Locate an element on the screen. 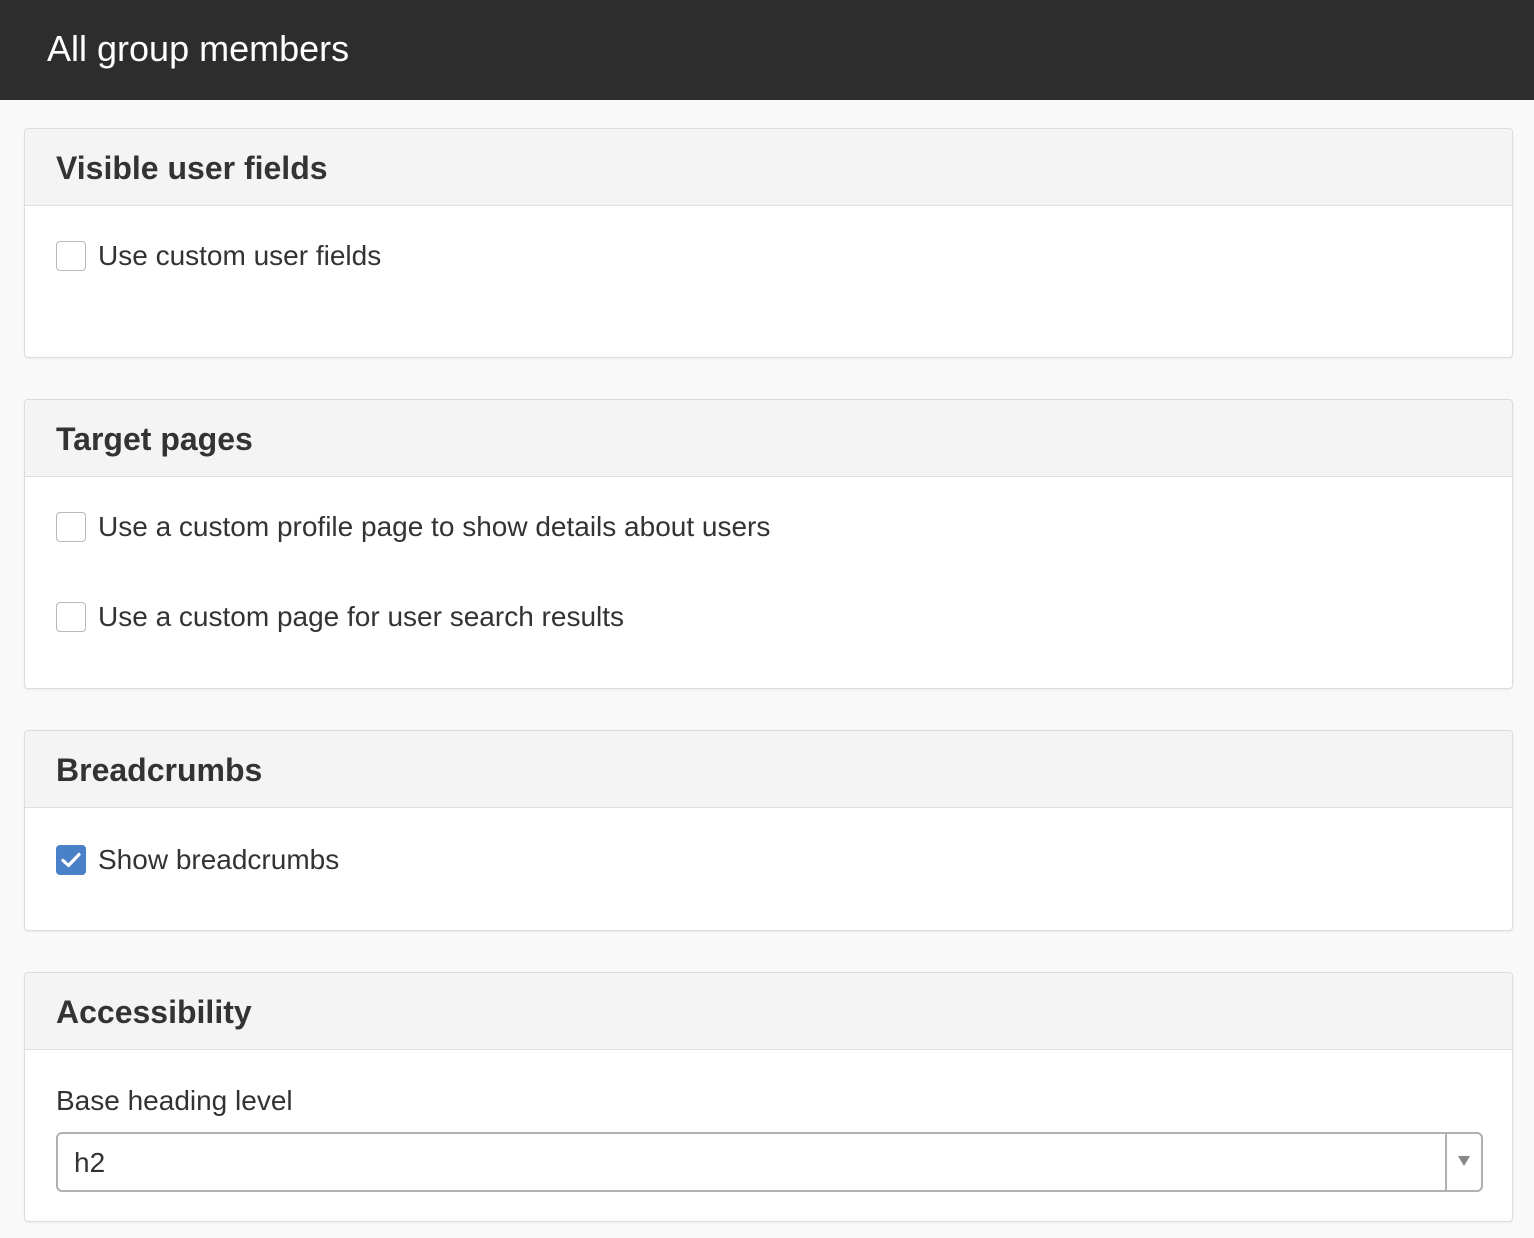 The image size is (1534, 1238). show-breadcrumbs-option: Show breadcrumbs is located at coordinates (197, 860).